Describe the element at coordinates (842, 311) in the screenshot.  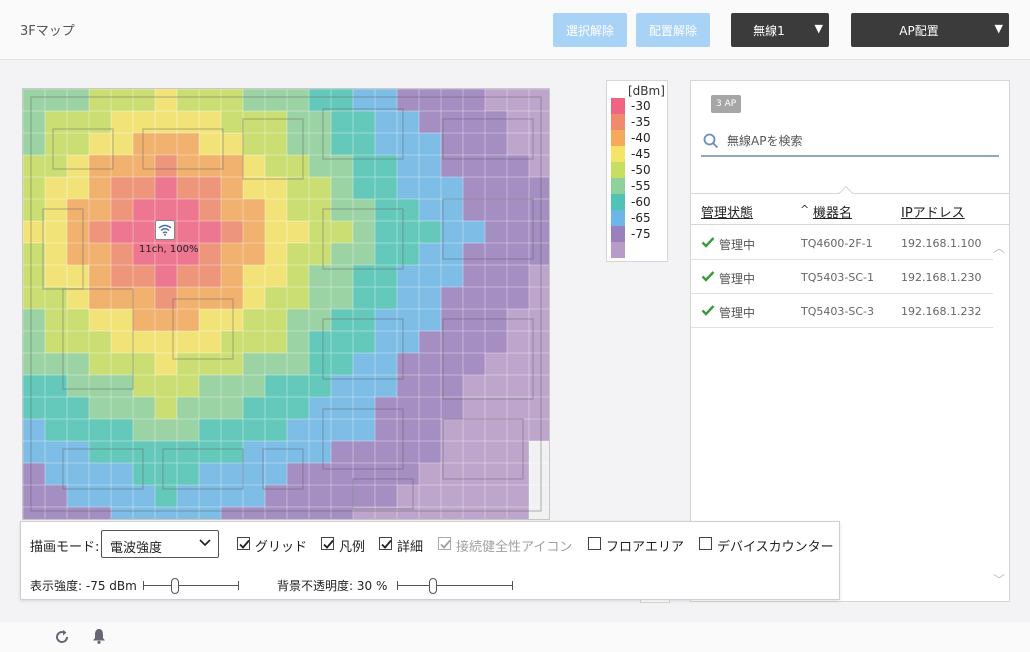
I see `ap-table-row: 管理中 TQ5403-SC-3 192.168.1.232` at that location.